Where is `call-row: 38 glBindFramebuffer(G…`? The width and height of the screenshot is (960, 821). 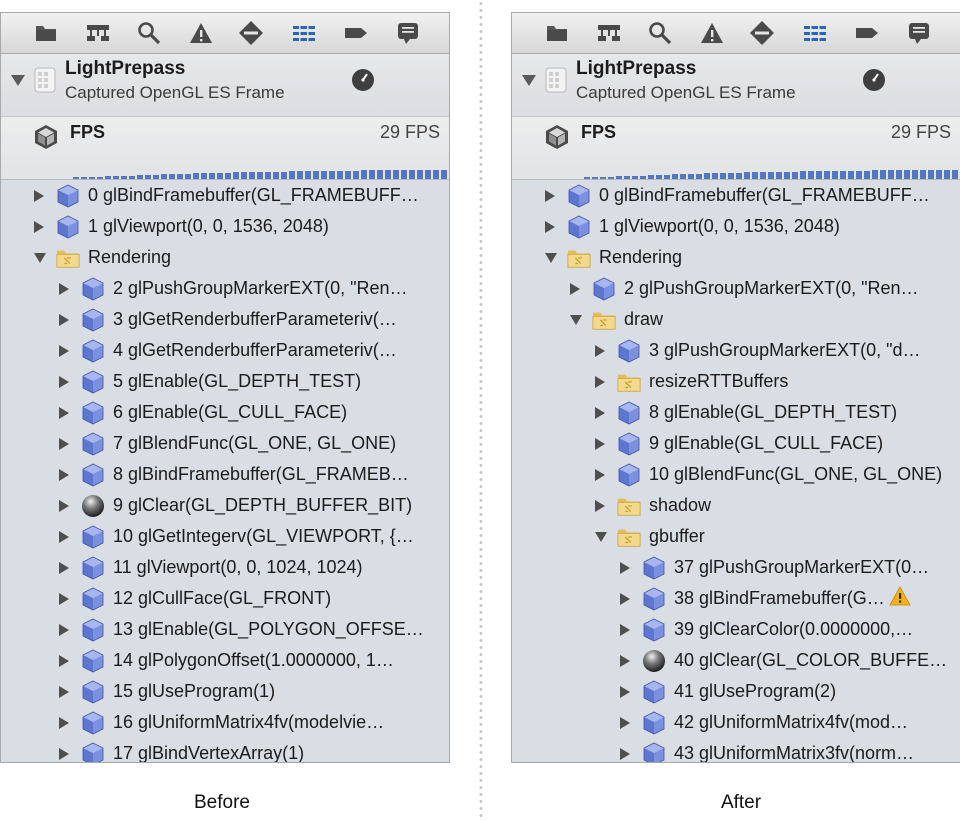
call-row: 38 glBindFramebuffer(G… is located at coordinates (736, 598).